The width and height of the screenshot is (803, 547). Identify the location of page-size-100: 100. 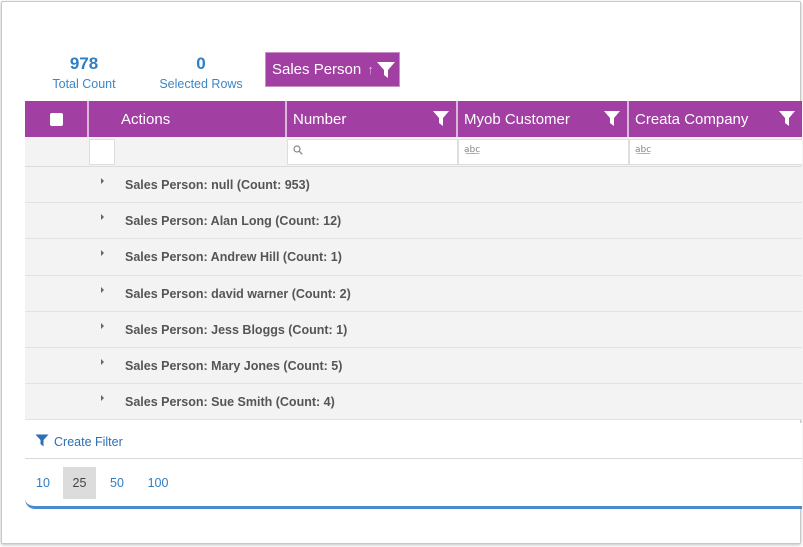
(158, 483).